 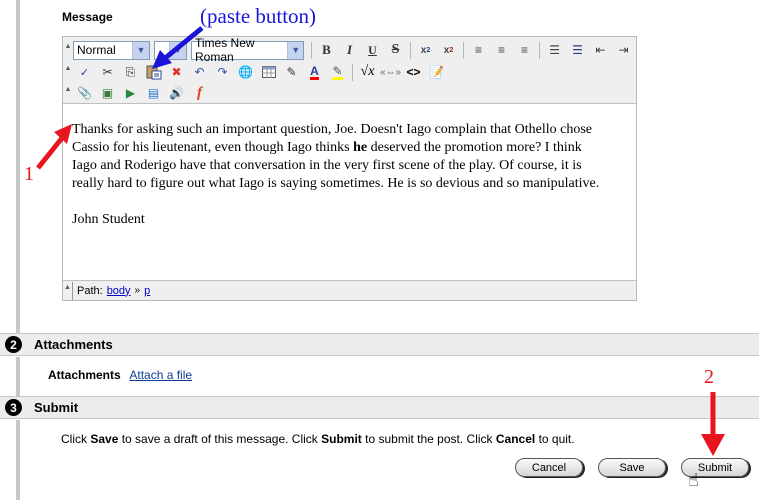 I want to click on insert-web-page-icon: ▤, so click(x=153, y=93).